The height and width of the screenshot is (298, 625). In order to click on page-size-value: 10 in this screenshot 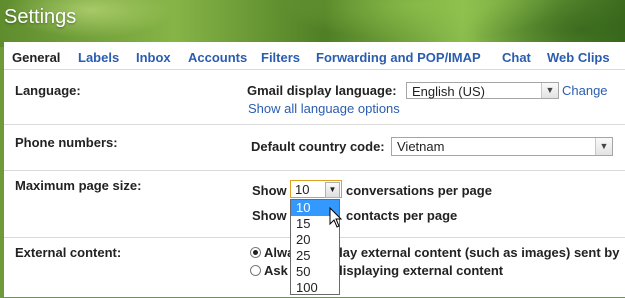, I will do `click(302, 189)`.